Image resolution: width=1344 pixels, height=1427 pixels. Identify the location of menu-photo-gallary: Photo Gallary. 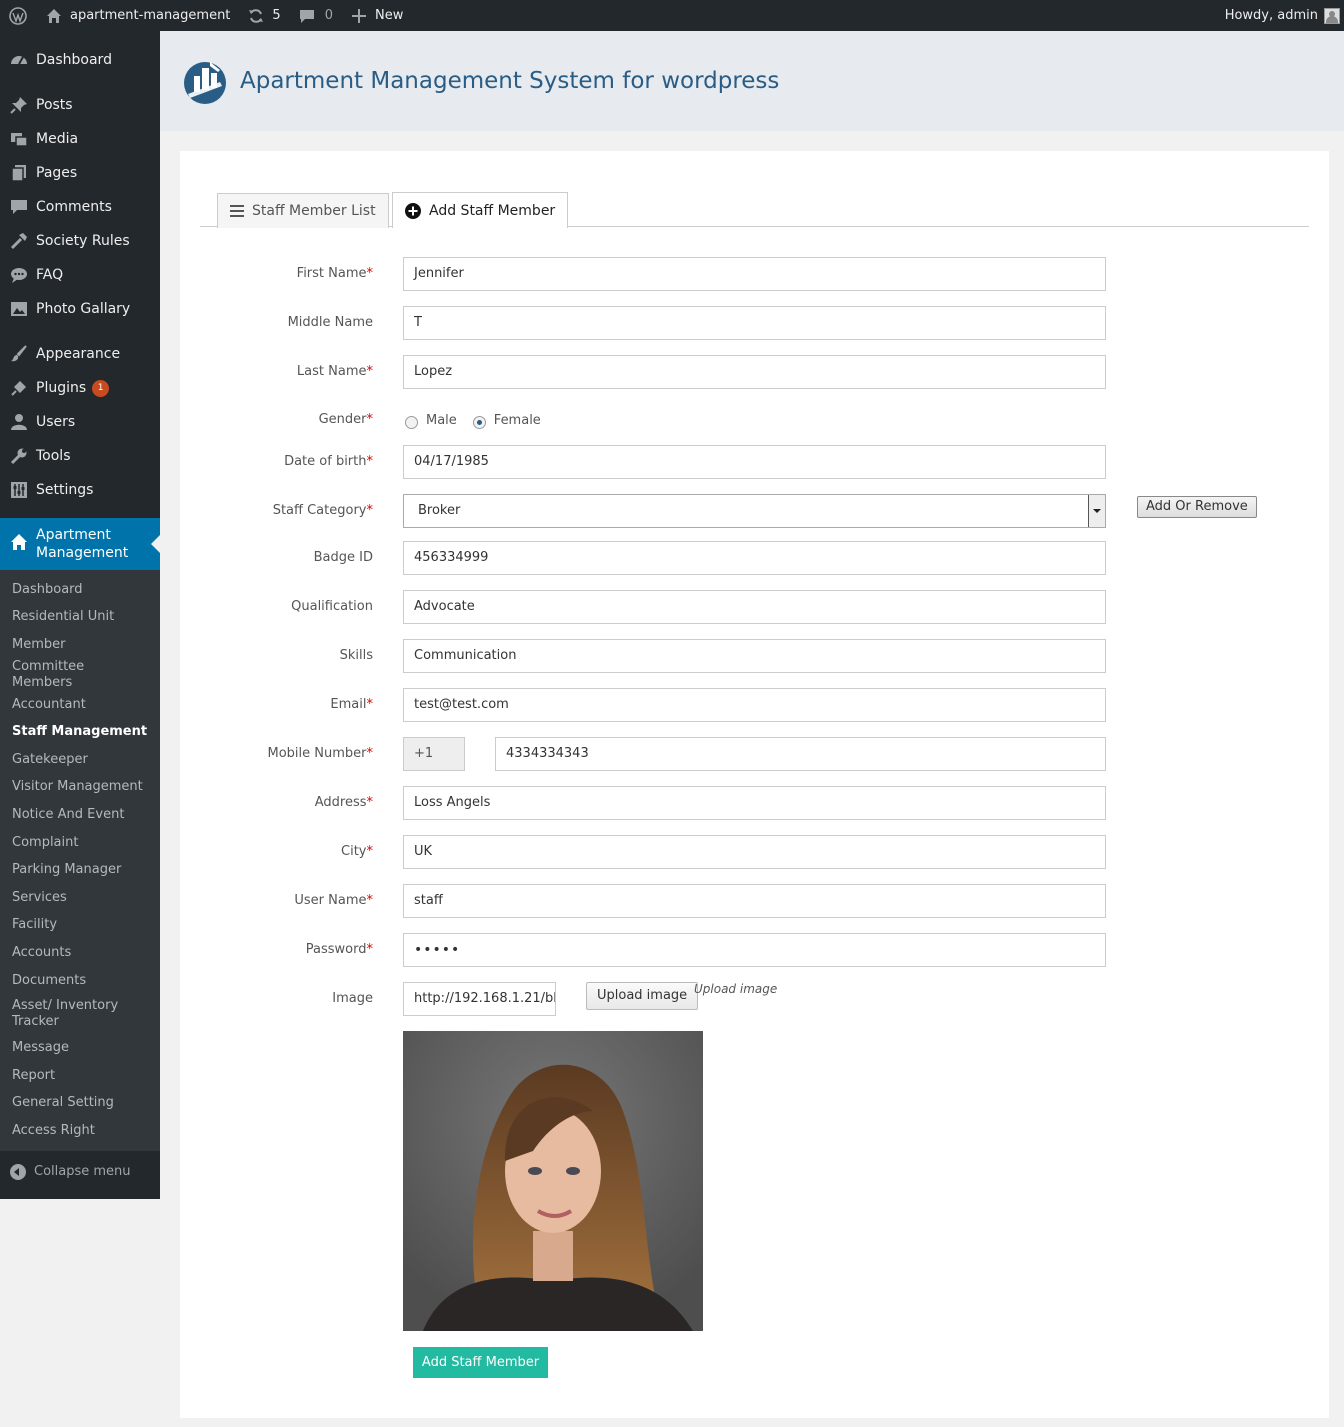
(80, 309).